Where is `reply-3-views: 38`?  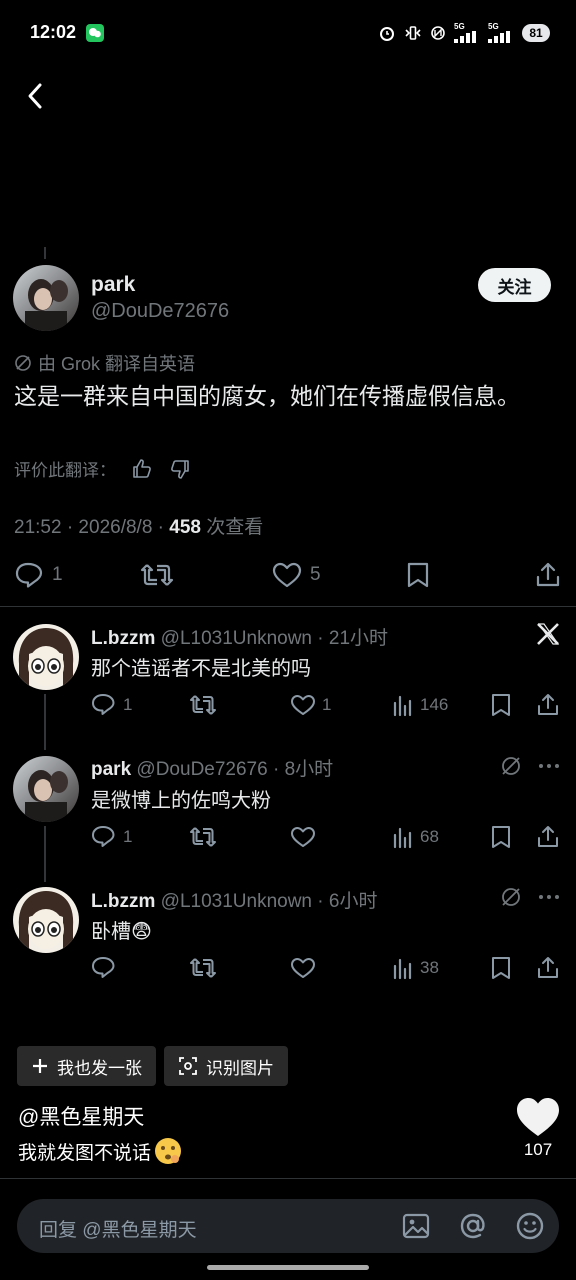
reply-3-views: 38 is located at coordinates (415, 968).